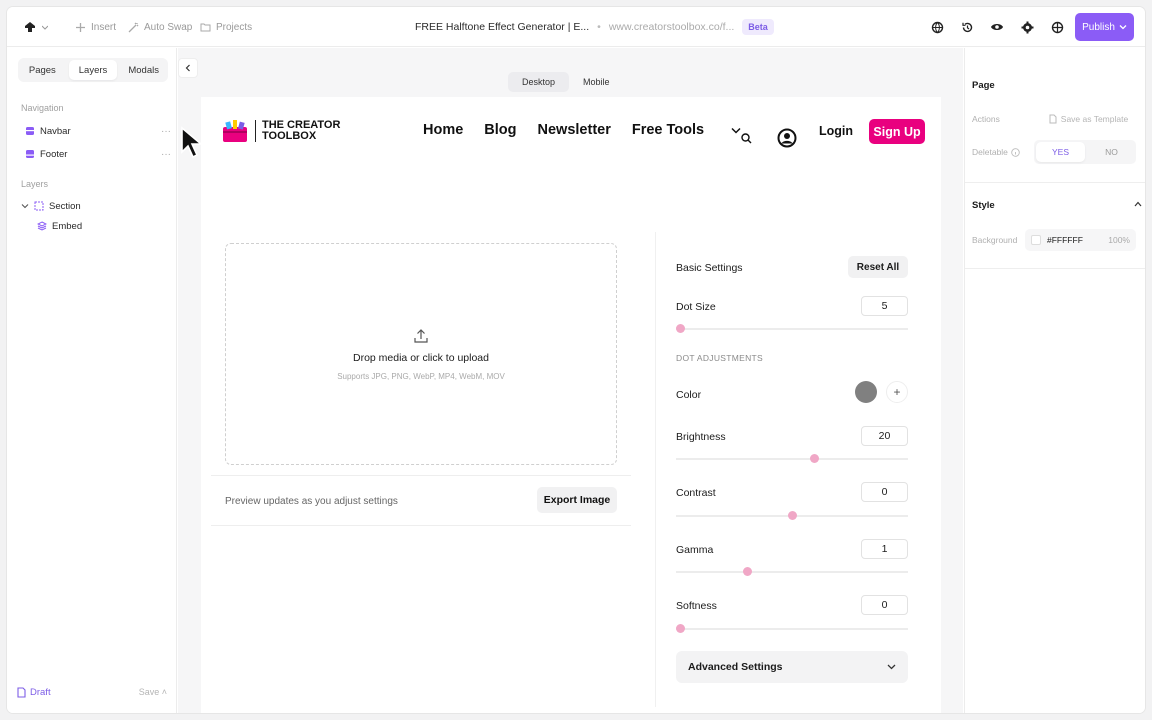 The image size is (1152, 720). What do you see at coordinates (94, 206) in the screenshot?
I see `layer-section: Section` at bounding box center [94, 206].